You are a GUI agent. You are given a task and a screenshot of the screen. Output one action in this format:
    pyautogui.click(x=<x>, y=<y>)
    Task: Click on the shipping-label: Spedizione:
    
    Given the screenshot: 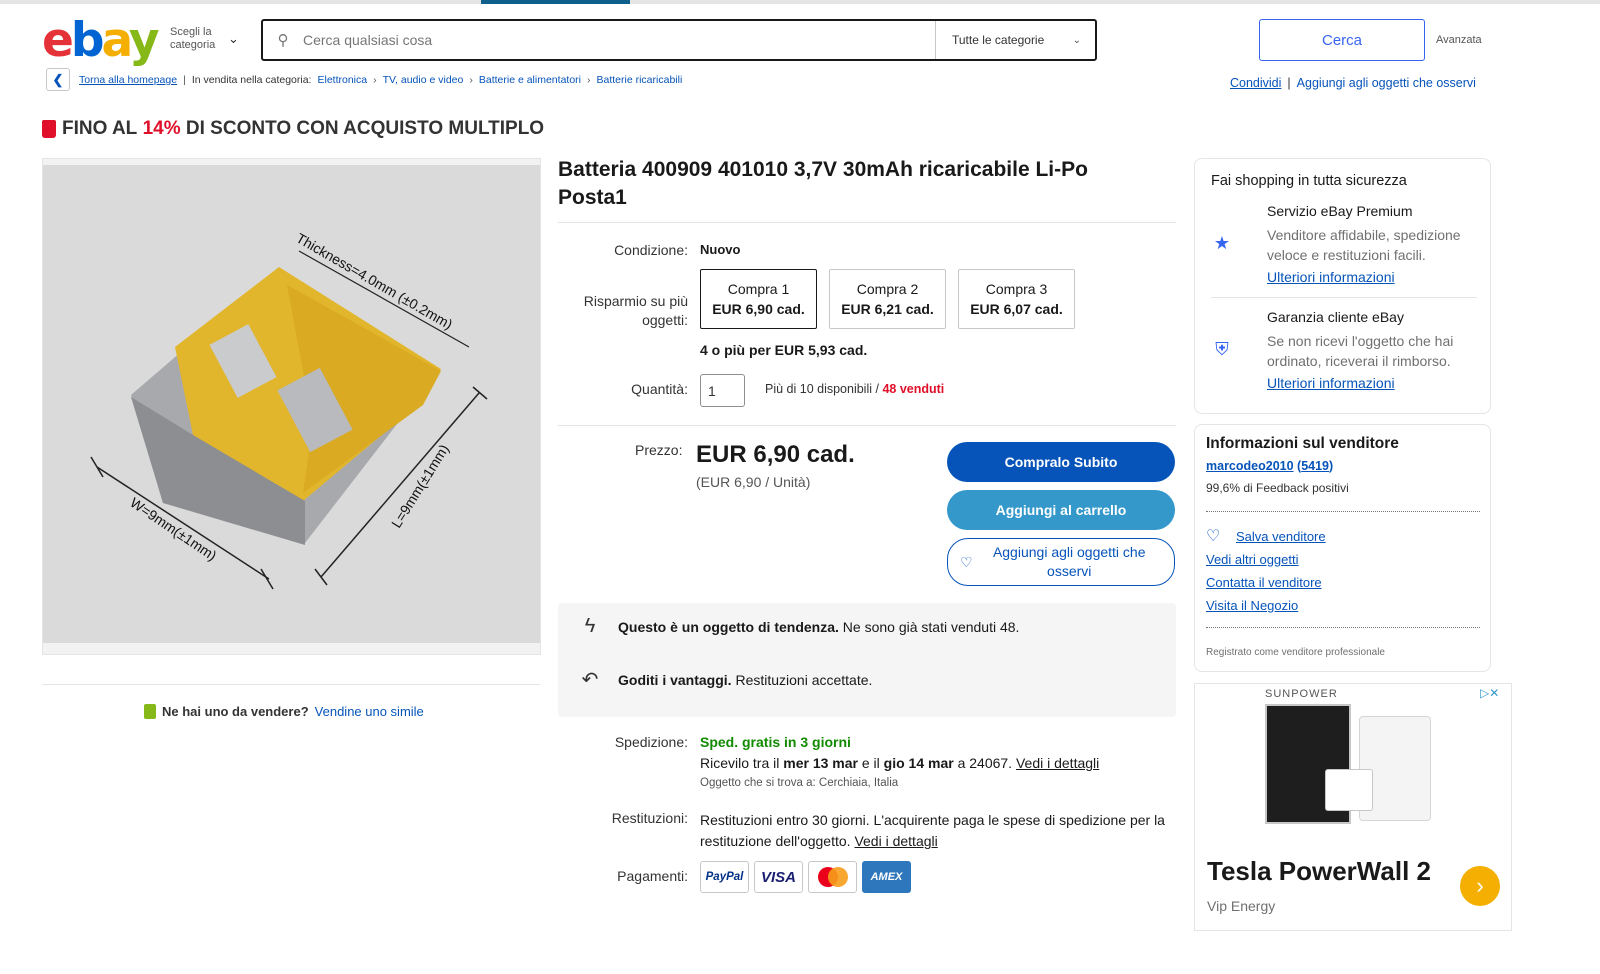 What is the action you would take?
    pyautogui.click(x=651, y=742)
    